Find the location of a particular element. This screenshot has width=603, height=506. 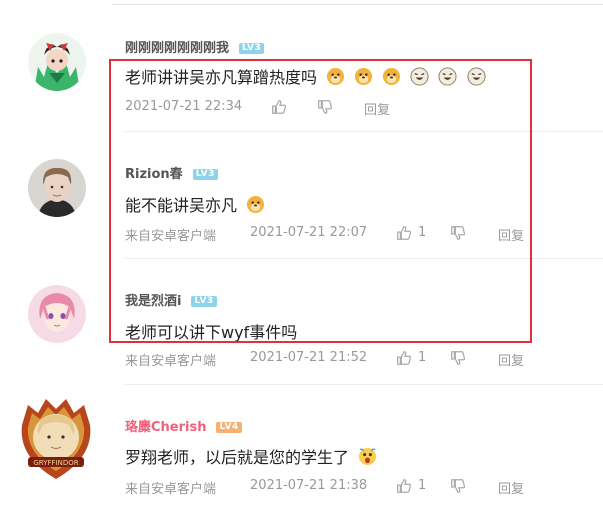

divider is located at coordinates (364, 384).